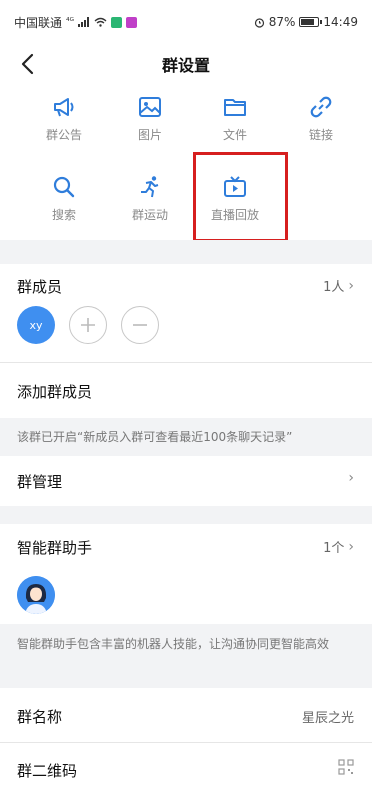  What do you see at coordinates (150, 107) in the screenshot?
I see `image-icon` at bounding box center [150, 107].